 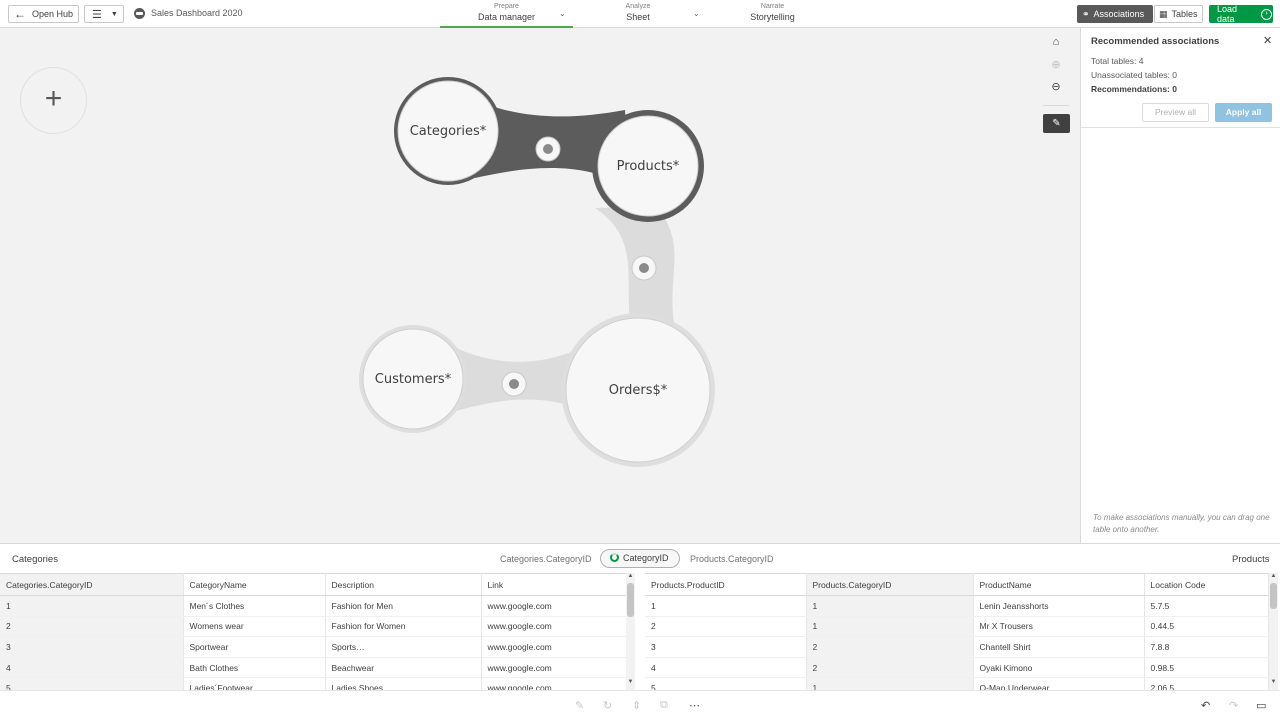 I want to click on home-icon: ⌂, so click(x=1056, y=42).